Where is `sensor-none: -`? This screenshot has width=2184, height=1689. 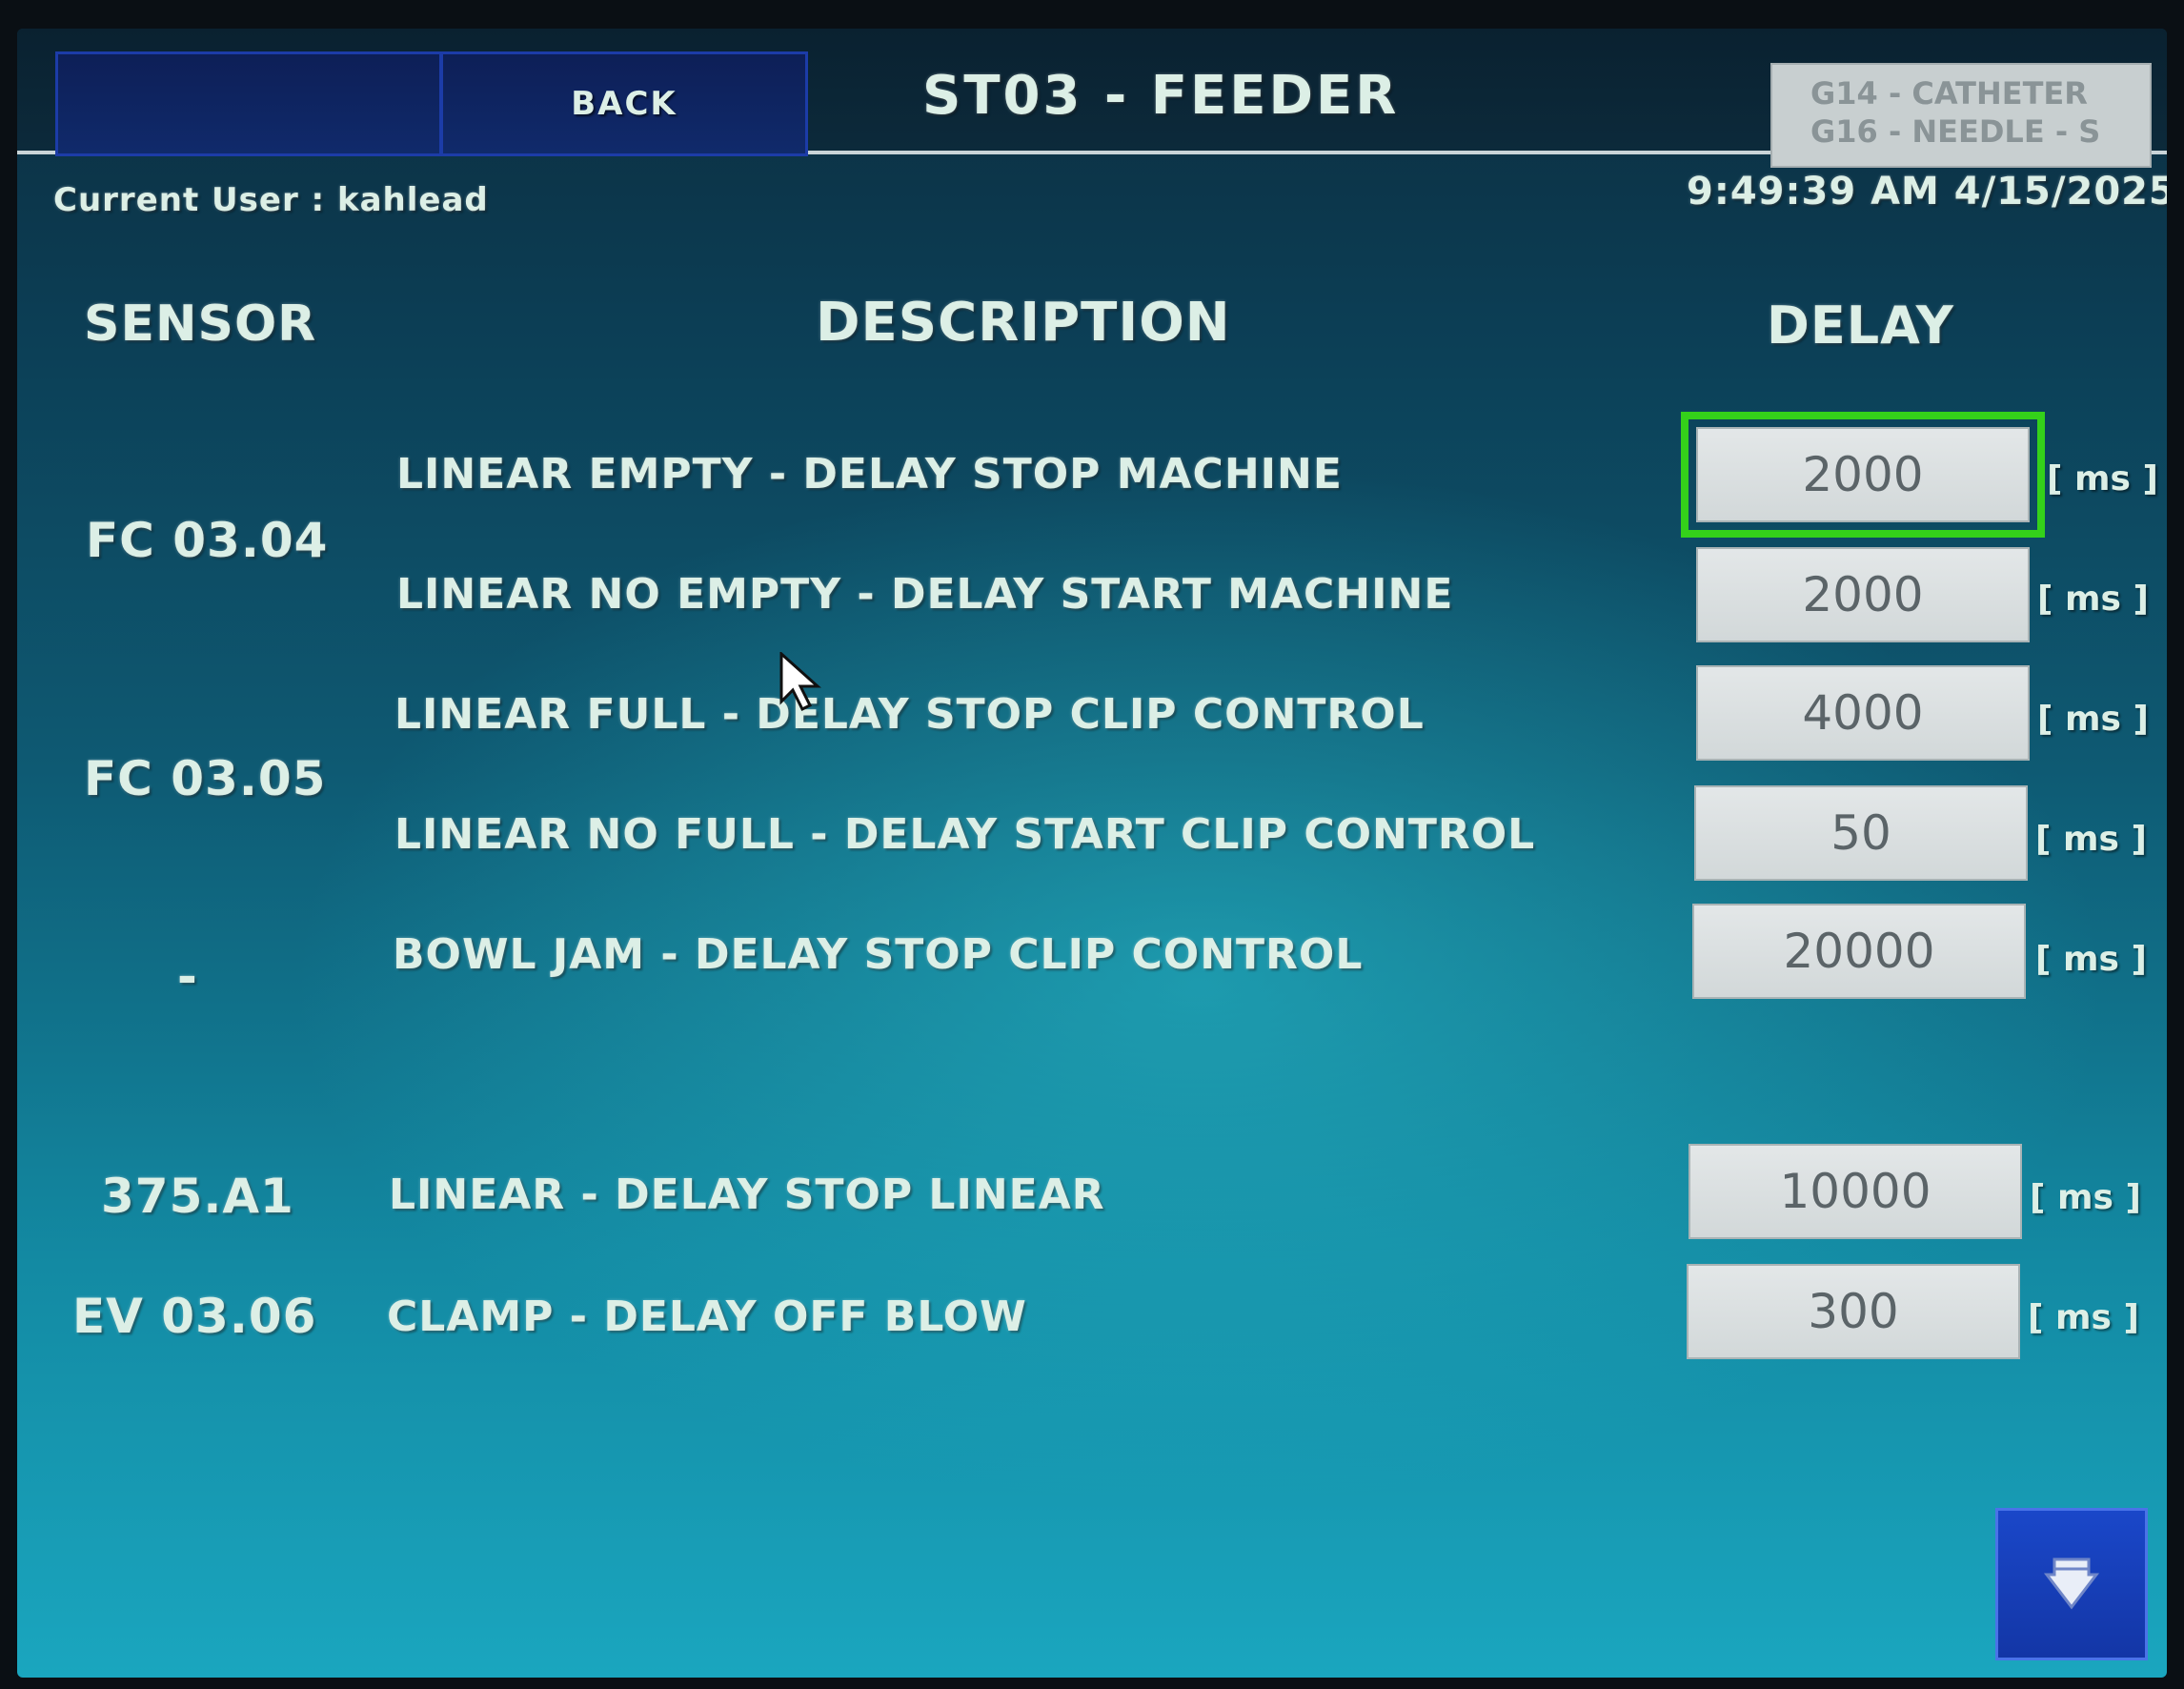 sensor-none: - is located at coordinates (188, 977).